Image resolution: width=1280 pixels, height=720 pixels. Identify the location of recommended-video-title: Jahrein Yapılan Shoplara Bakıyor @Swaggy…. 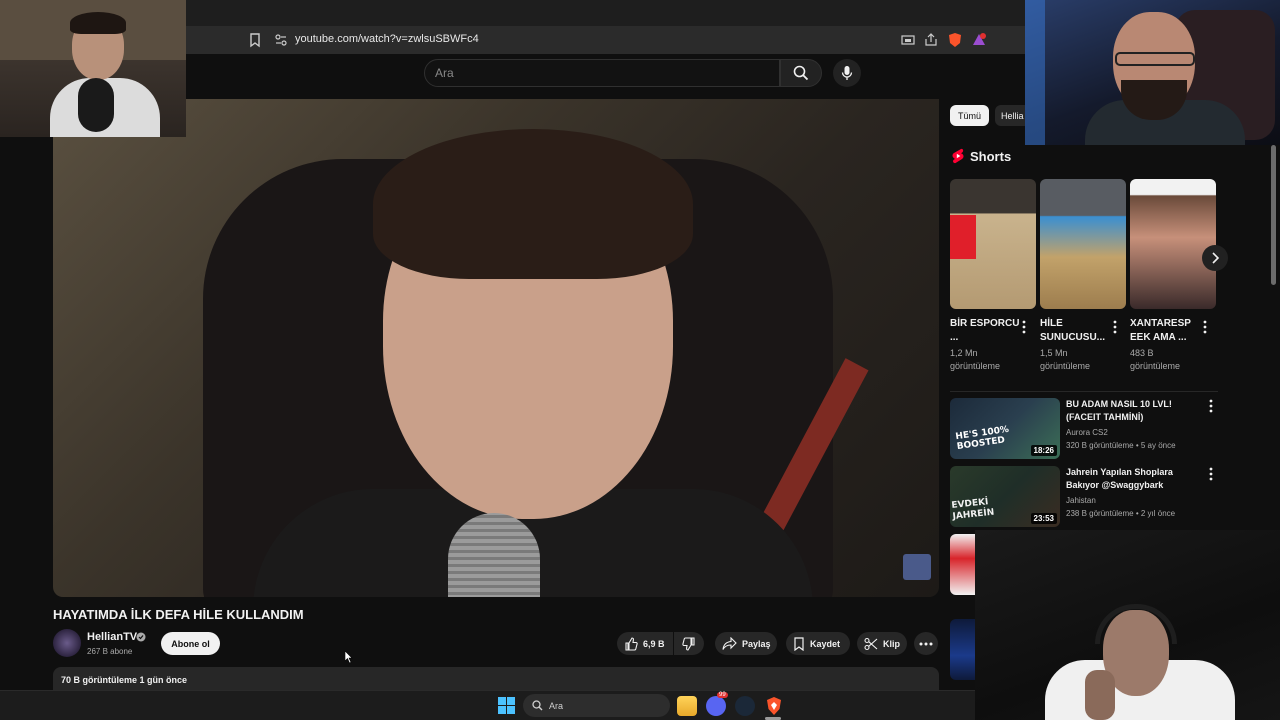
(1131, 479).